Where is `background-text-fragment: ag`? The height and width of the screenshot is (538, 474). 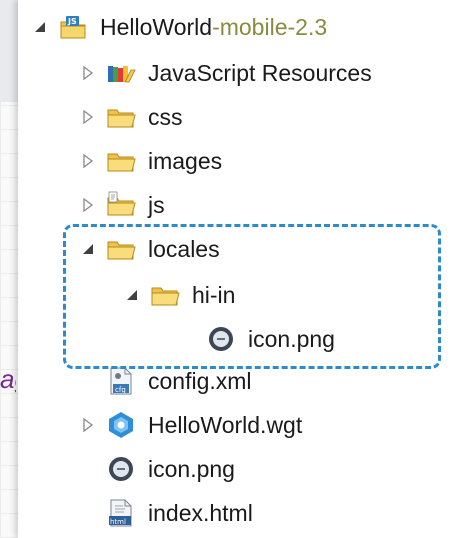 background-text-fragment: ag is located at coordinates (8, 379).